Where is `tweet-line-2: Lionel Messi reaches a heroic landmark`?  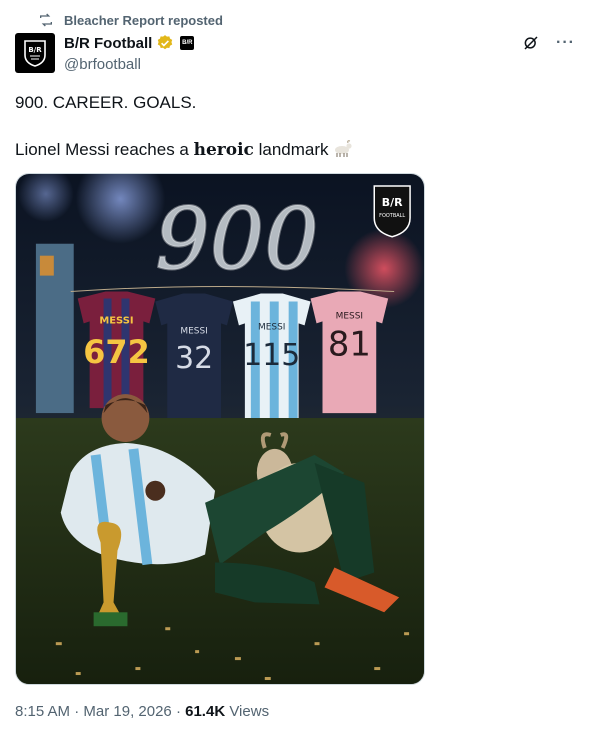 tweet-line-2: Lionel Messi reaches a heroic landmark is located at coordinates (295, 150).